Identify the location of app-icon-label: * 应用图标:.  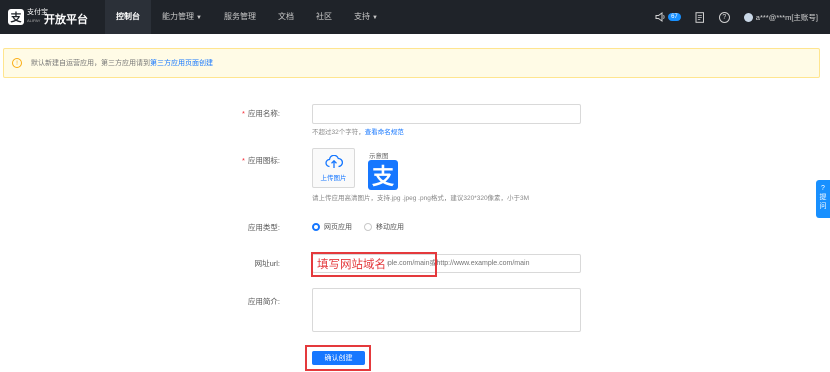
(260, 160).